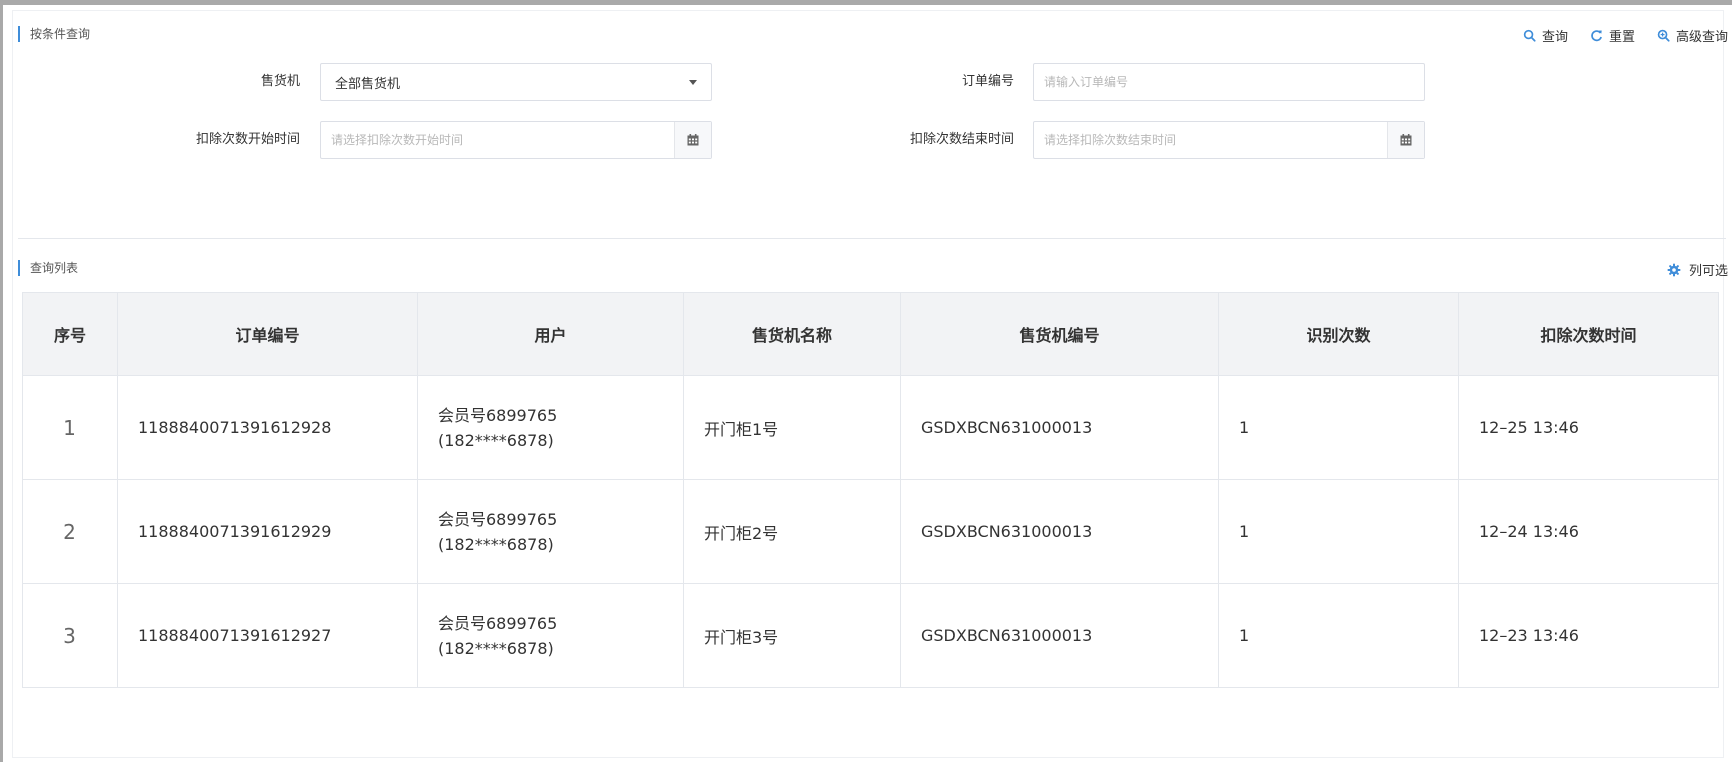  What do you see at coordinates (267, 635) in the screenshot?
I see `cell-order-no: 1188840071391612927` at bounding box center [267, 635].